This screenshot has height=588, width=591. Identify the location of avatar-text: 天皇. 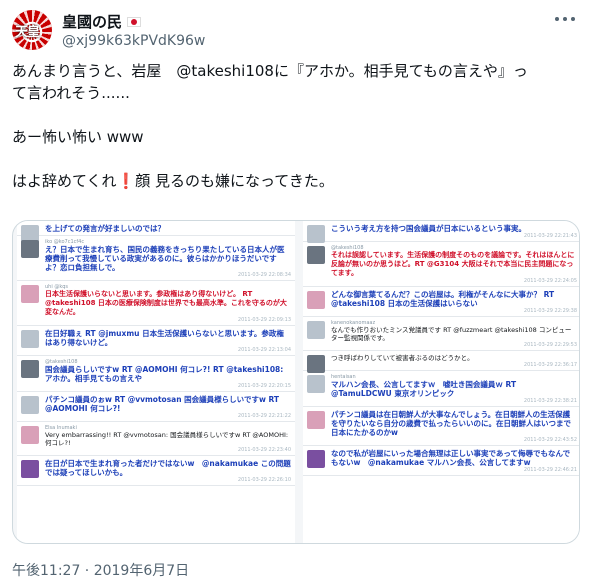
(27, 32).